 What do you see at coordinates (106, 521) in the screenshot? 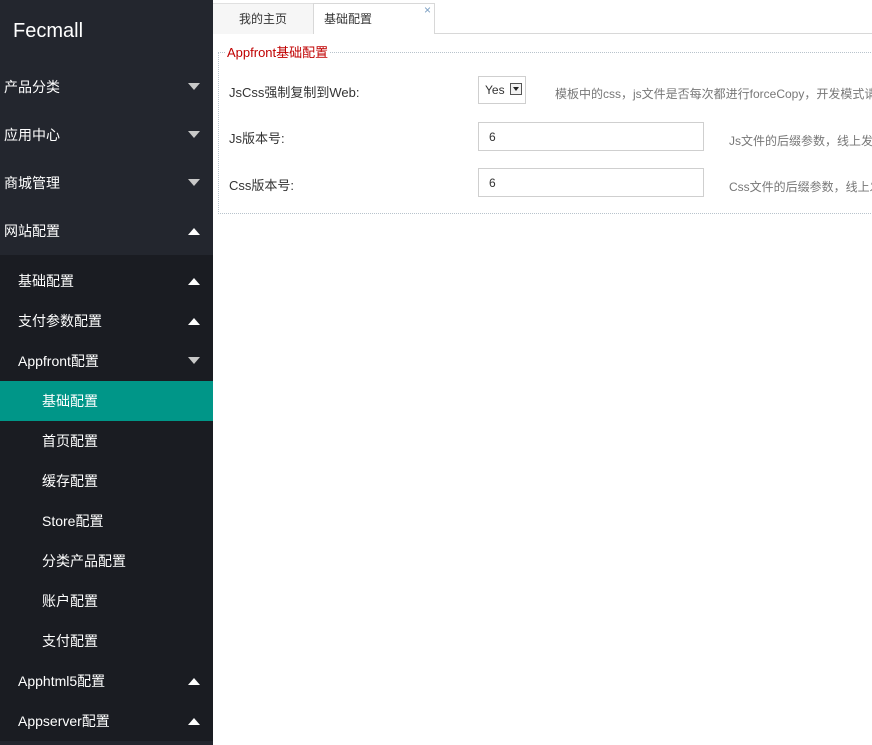
I see `sidebar-leaf-store-config: Store配置` at bounding box center [106, 521].